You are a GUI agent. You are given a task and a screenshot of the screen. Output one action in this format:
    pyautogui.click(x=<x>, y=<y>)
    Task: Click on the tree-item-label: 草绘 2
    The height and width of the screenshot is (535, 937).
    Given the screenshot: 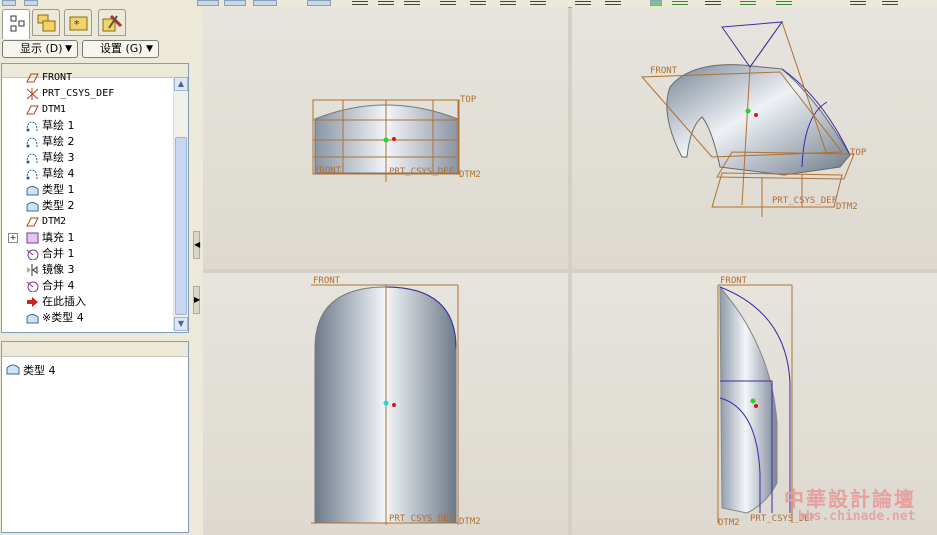 What is the action you would take?
    pyautogui.click(x=58, y=141)
    